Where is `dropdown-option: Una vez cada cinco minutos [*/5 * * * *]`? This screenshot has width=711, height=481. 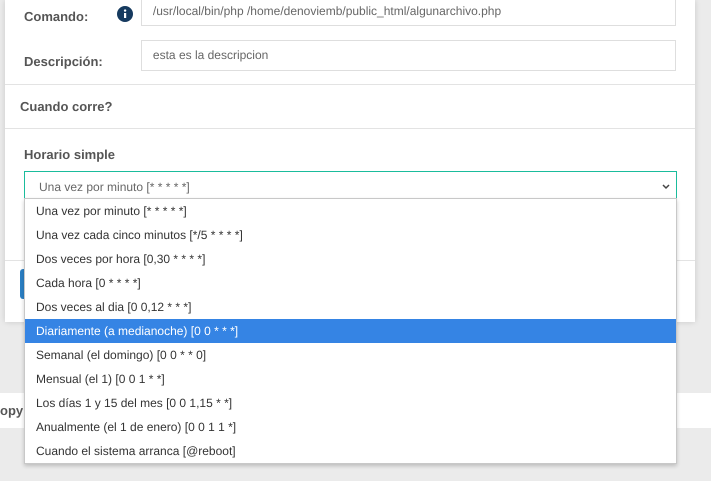
dropdown-option: Una vez cada cinco minutos [*/5 * * * *] is located at coordinates (350, 235).